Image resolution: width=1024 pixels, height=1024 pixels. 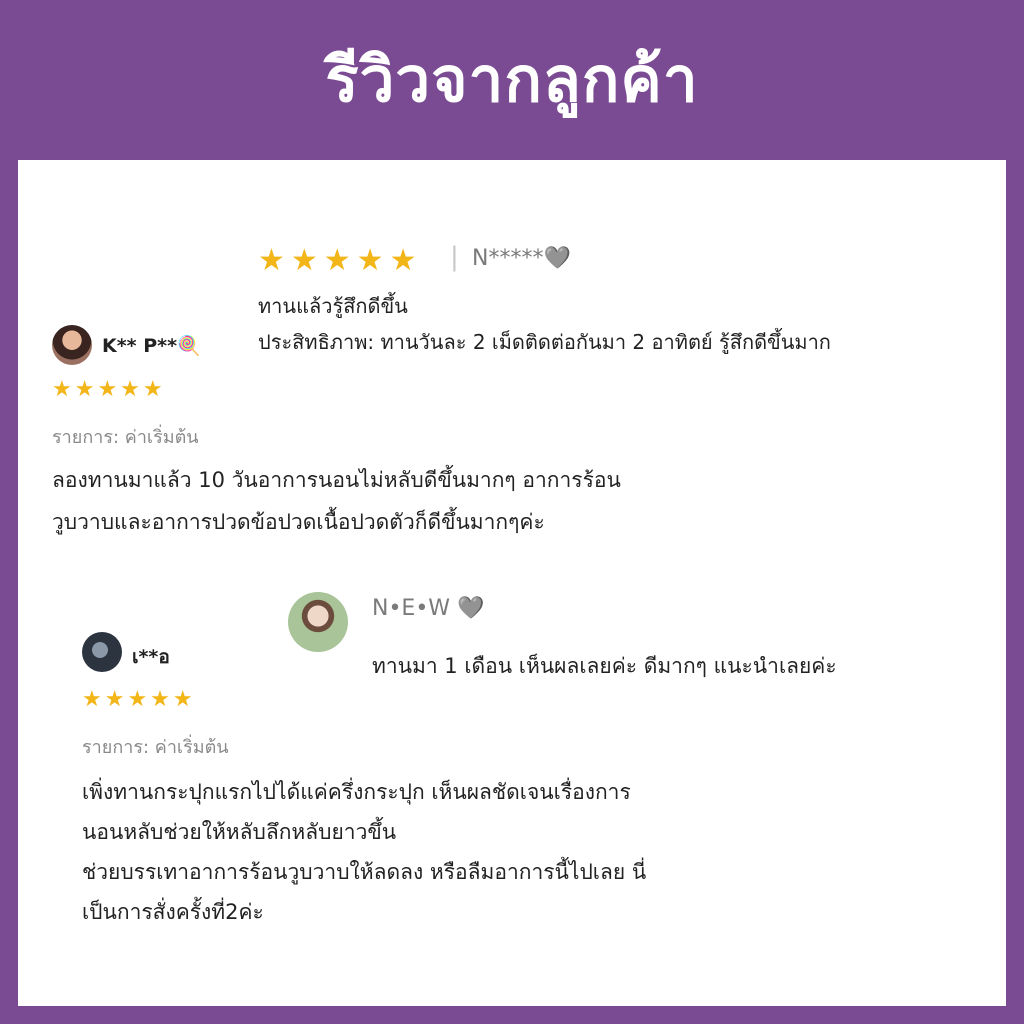 I want to click on reviewer-name-text: N•E•W, so click(x=411, y=608).